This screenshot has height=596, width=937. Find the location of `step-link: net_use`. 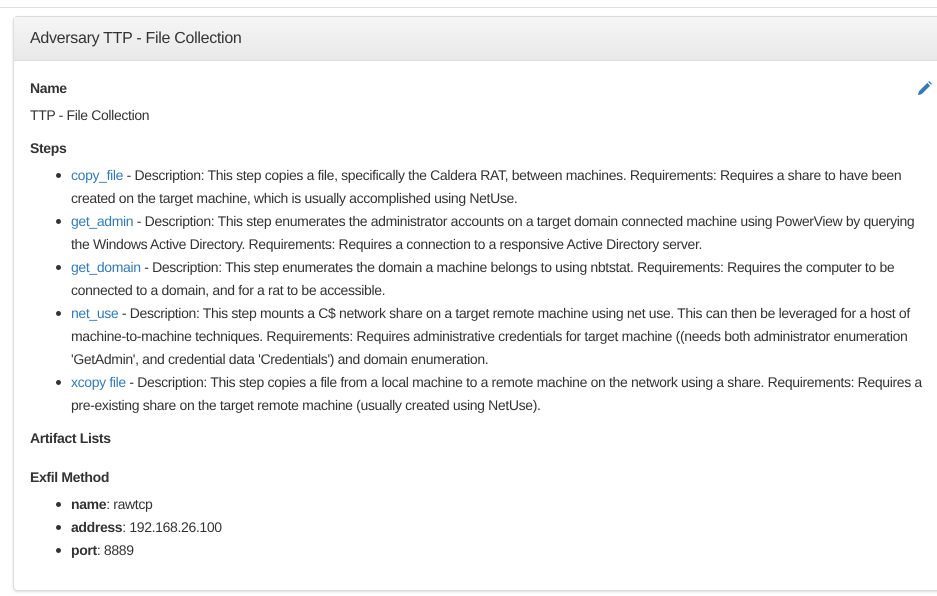

step-link: net_use is located at coordinates (94, 313).